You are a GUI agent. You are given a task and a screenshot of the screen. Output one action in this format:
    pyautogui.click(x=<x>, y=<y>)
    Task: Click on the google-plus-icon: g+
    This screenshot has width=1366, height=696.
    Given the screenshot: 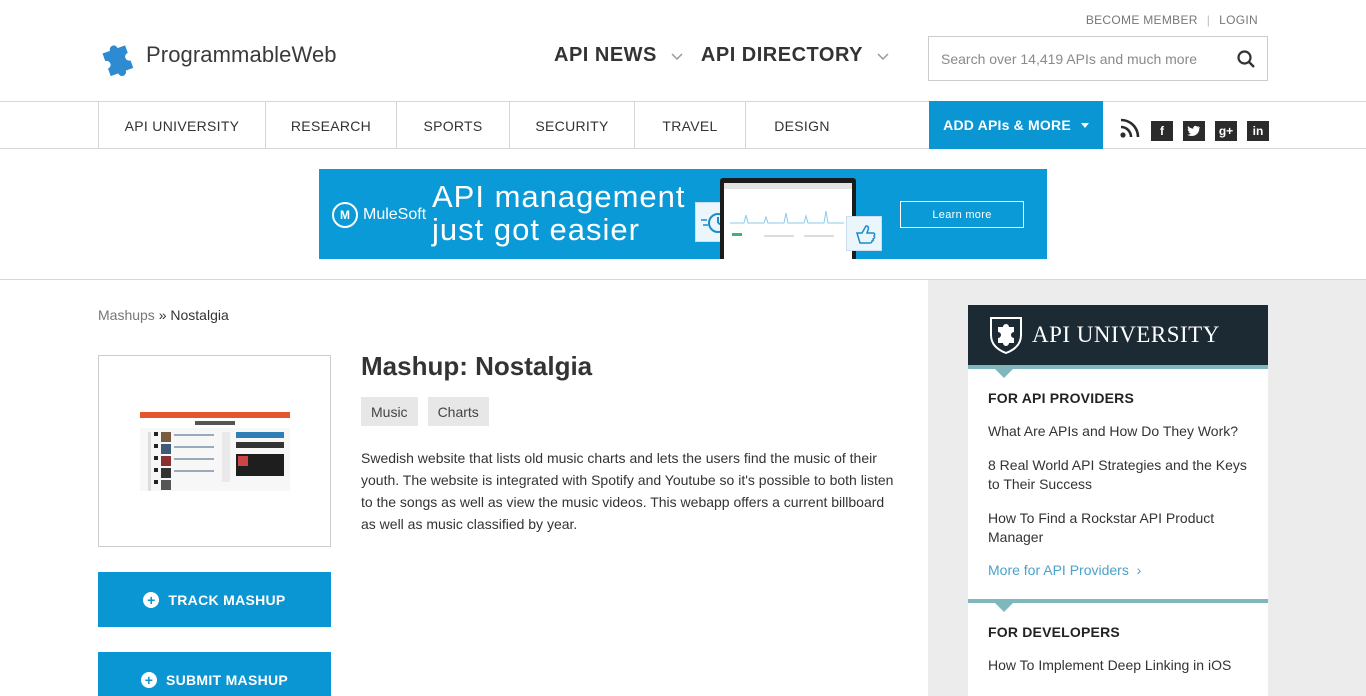 What is the action you would take?
    pyautogui.click(x=1226, y=130)
    